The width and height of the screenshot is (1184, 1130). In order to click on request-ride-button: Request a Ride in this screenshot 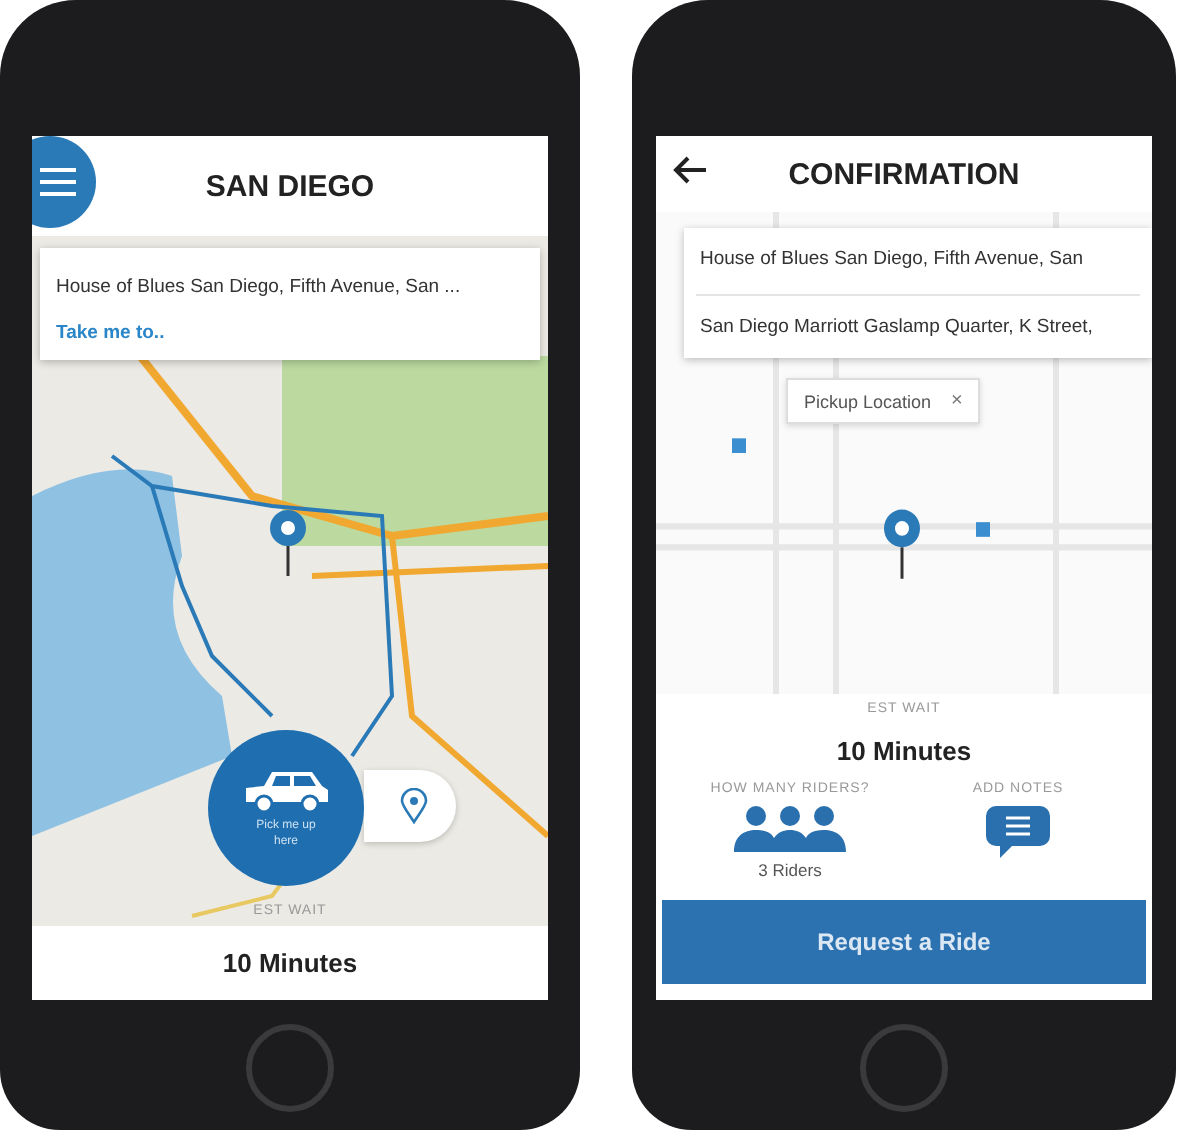, I will do `click(904, 942)`.